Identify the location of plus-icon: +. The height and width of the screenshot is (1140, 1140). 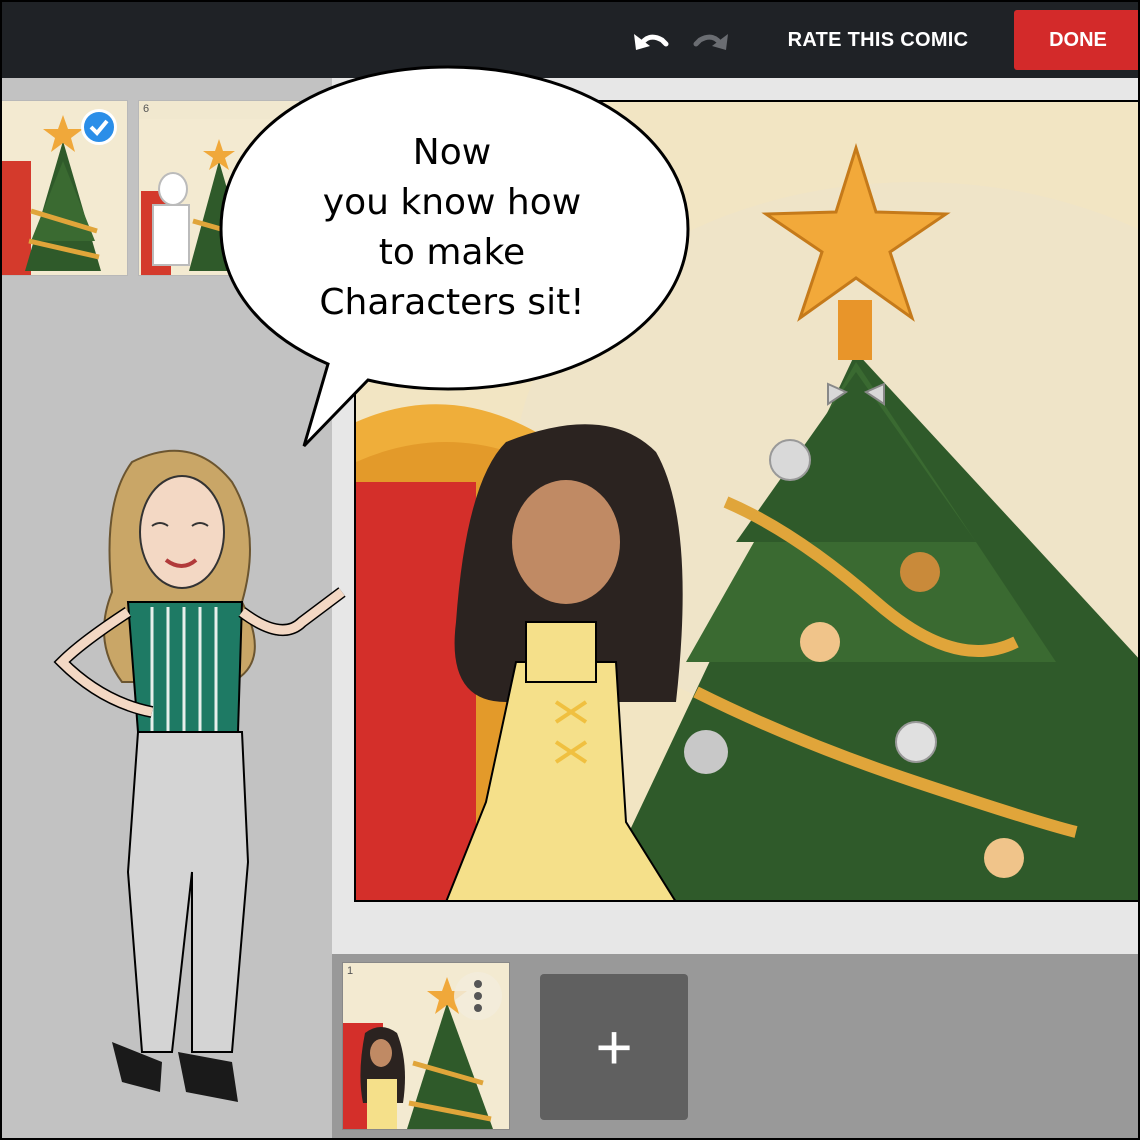
(614, 1047).